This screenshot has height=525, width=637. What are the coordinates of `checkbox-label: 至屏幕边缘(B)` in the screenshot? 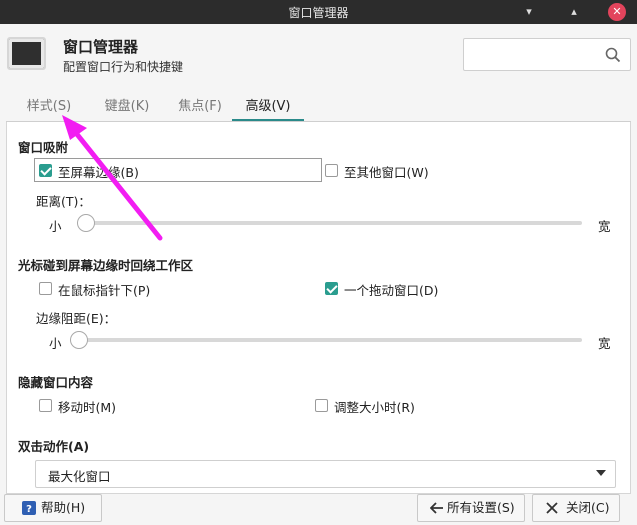 It's located at (98, 172).